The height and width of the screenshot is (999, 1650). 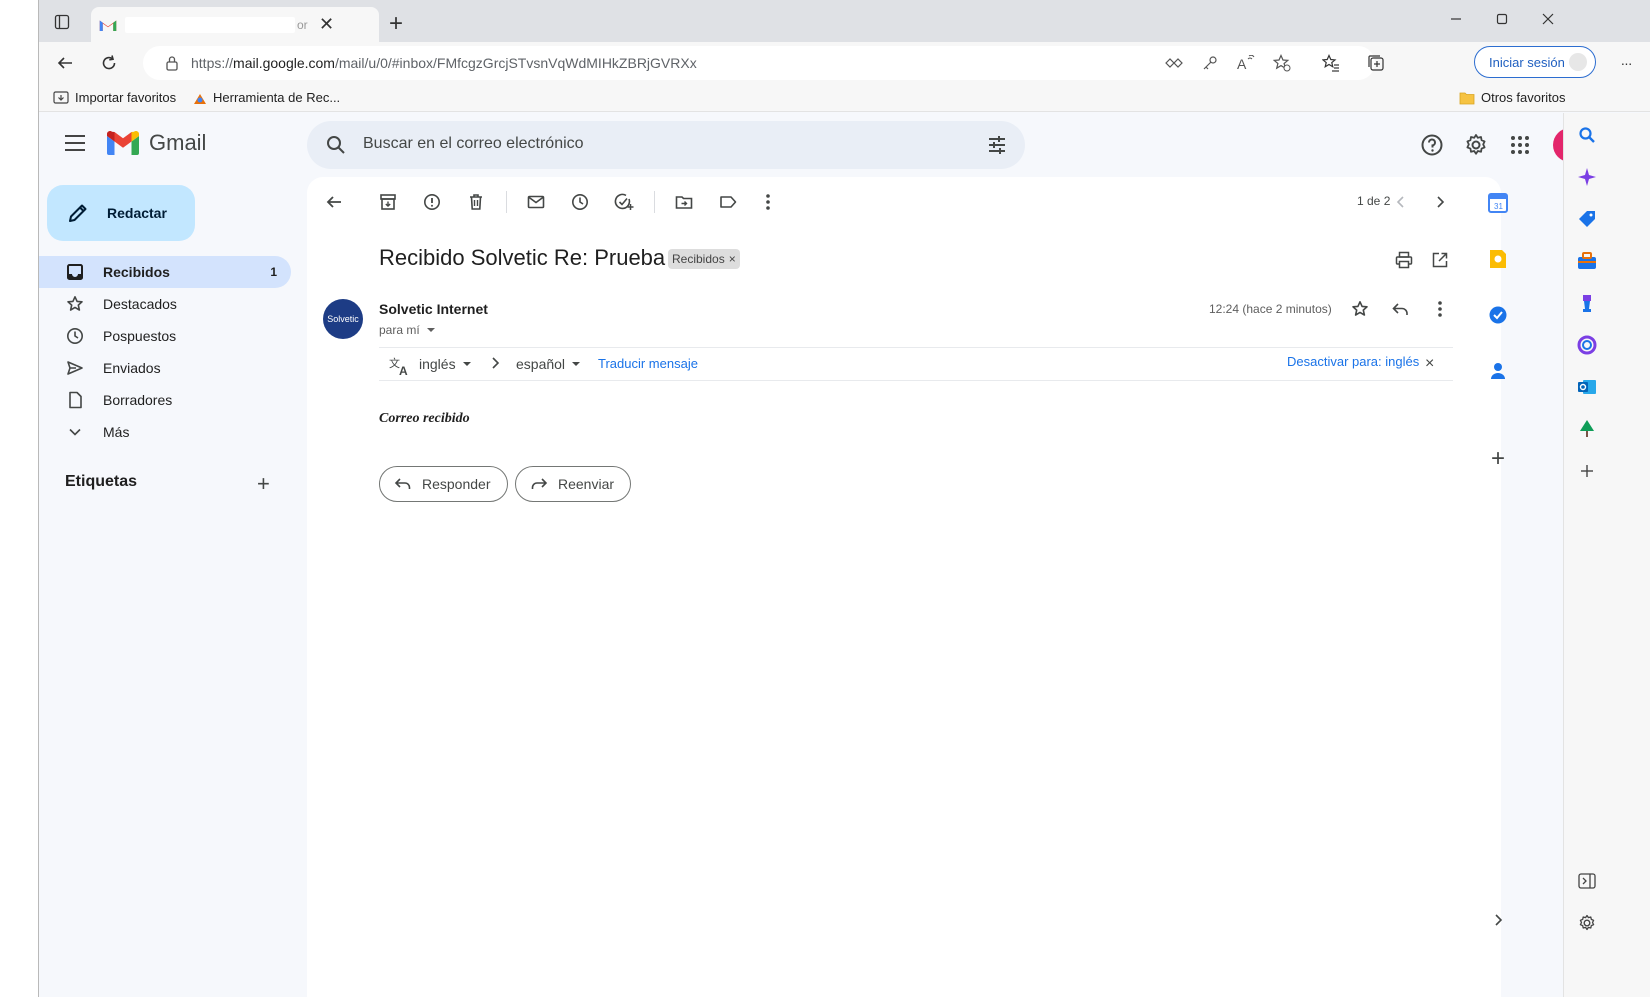 What do you see at coordinates (1535, 62) in the screenshot?
I see `signin-button: Iniciar sesión` at bounding box center [1535, 62].